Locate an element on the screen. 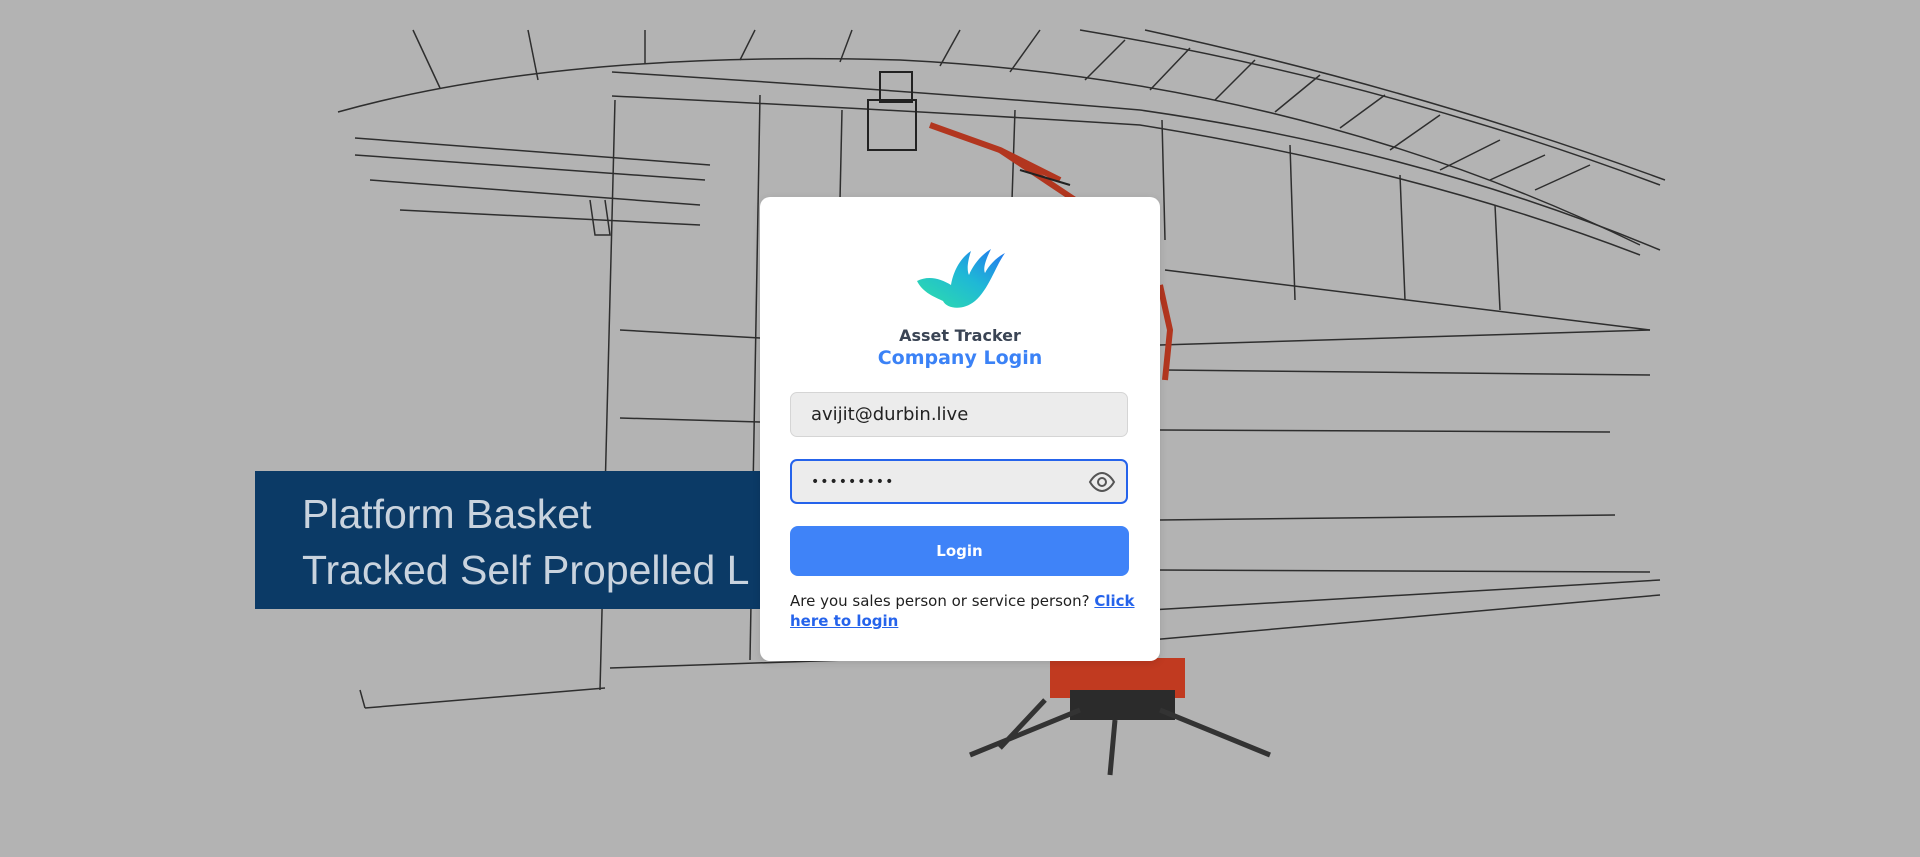 This screenshot has width=1920, height=857. bird-logo-icon is located at coordinates (961, 278).